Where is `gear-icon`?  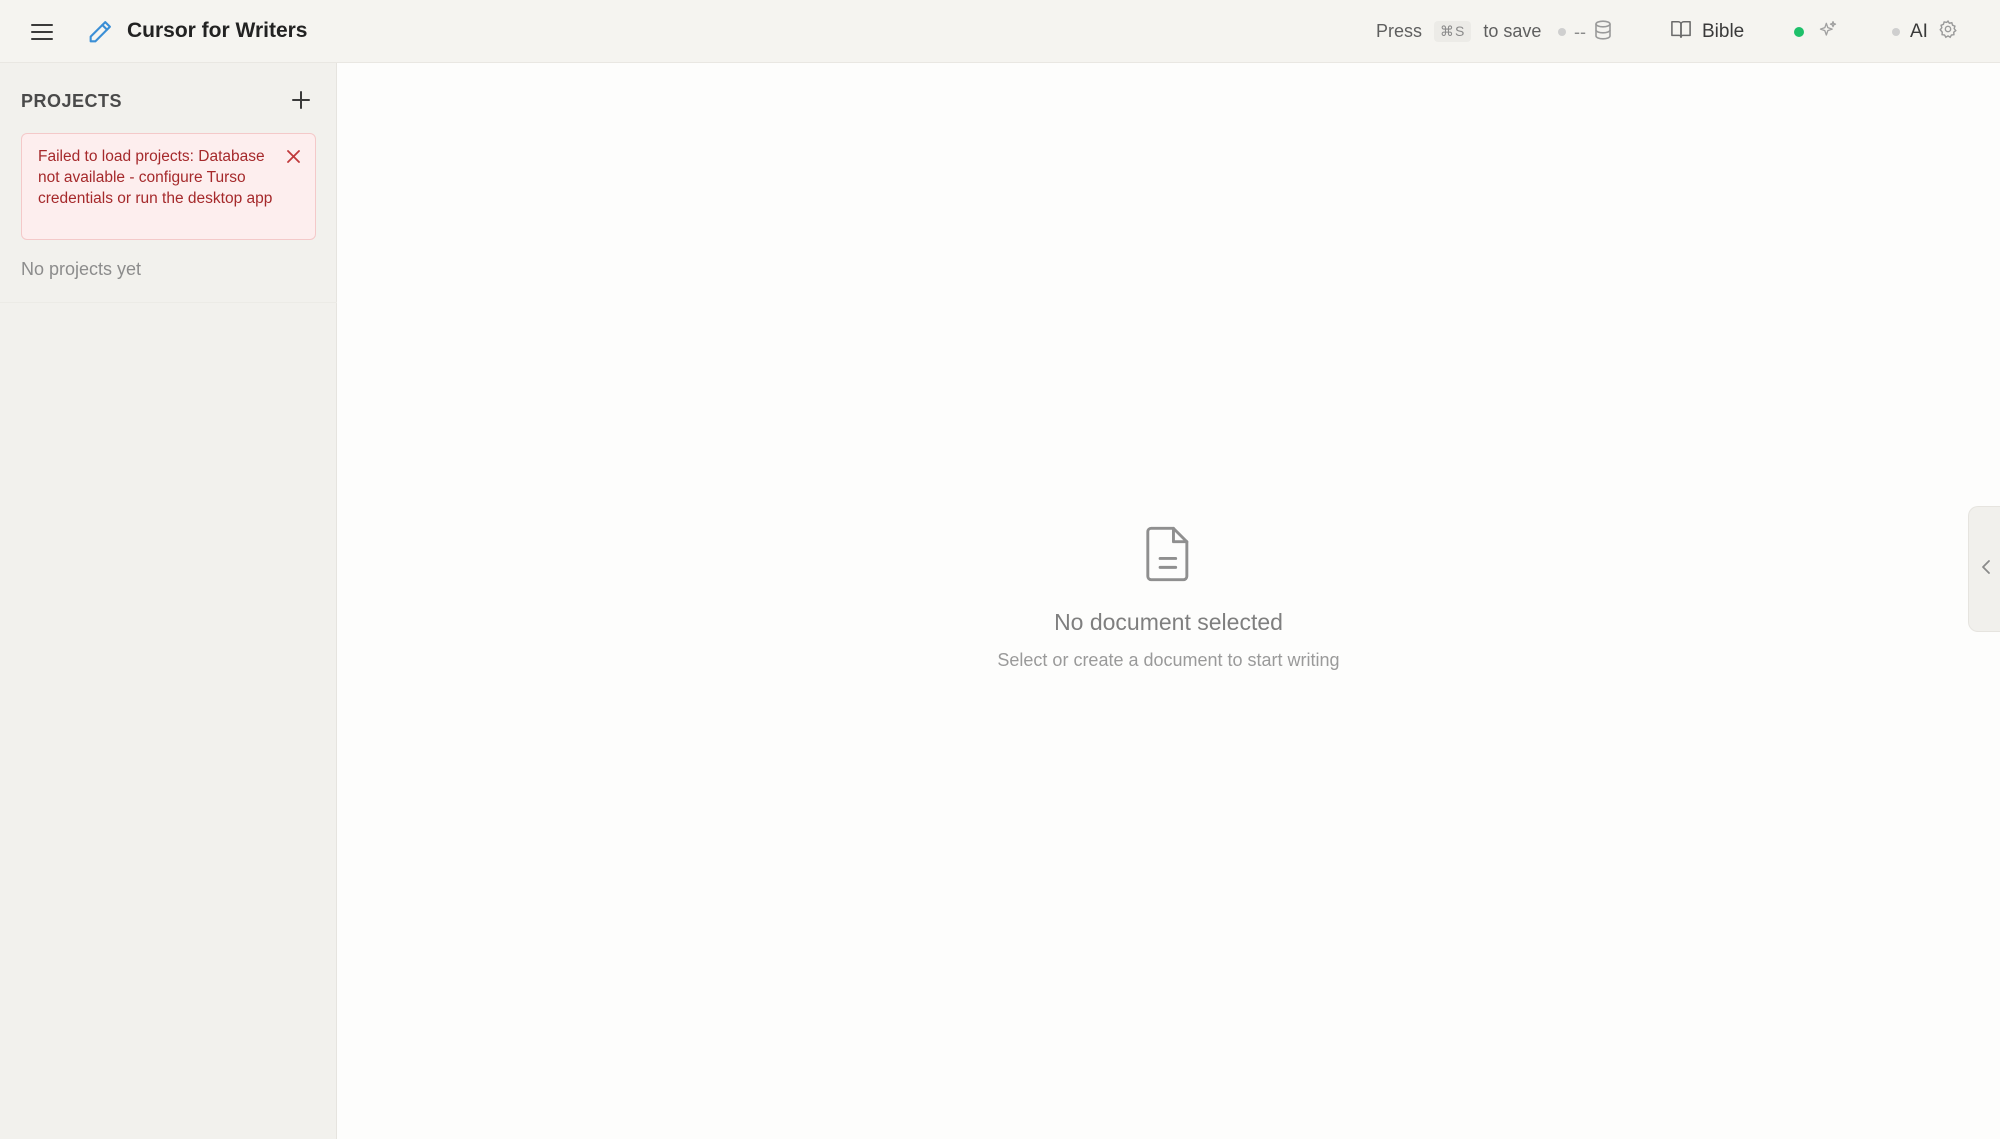 gear-icon is located at coordinates (1948, 32).